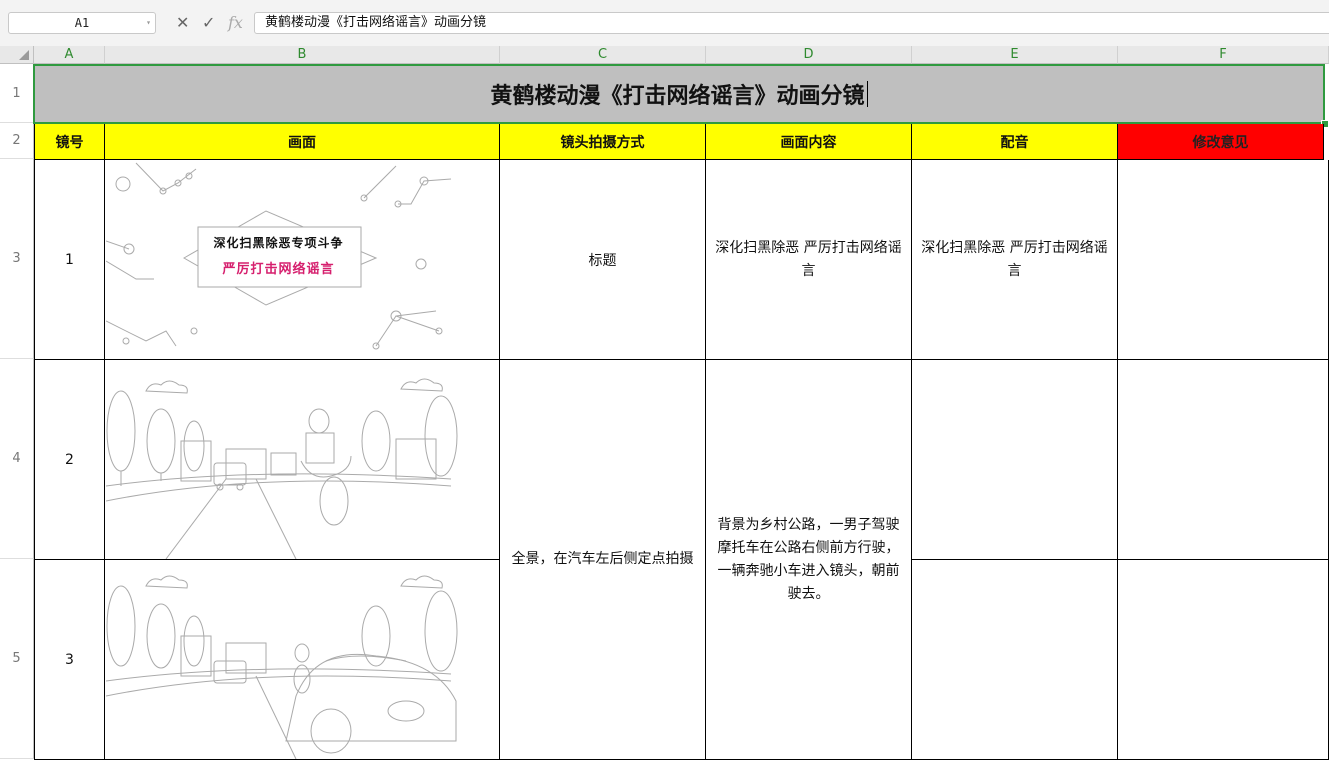  What do you see at coordinates (208, 23) in the screenshot?
I see `check-icon: ✓` at bounding box center [208, 23].